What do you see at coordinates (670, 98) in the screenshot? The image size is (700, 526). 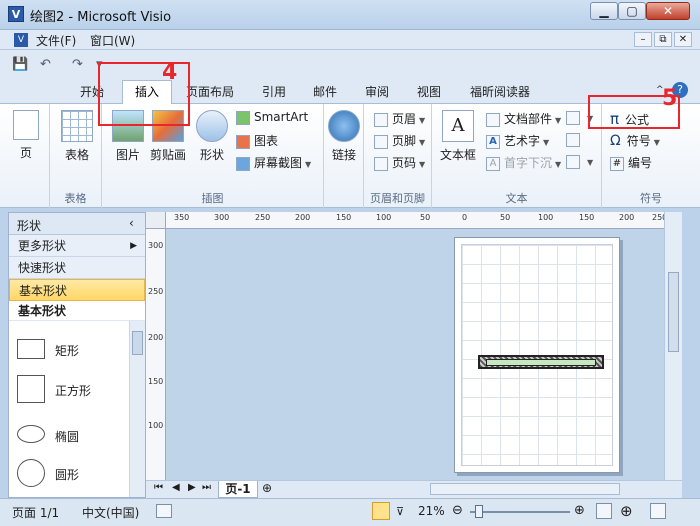 I see `annotation-number-5: 5` at bounding box center [670, 98].